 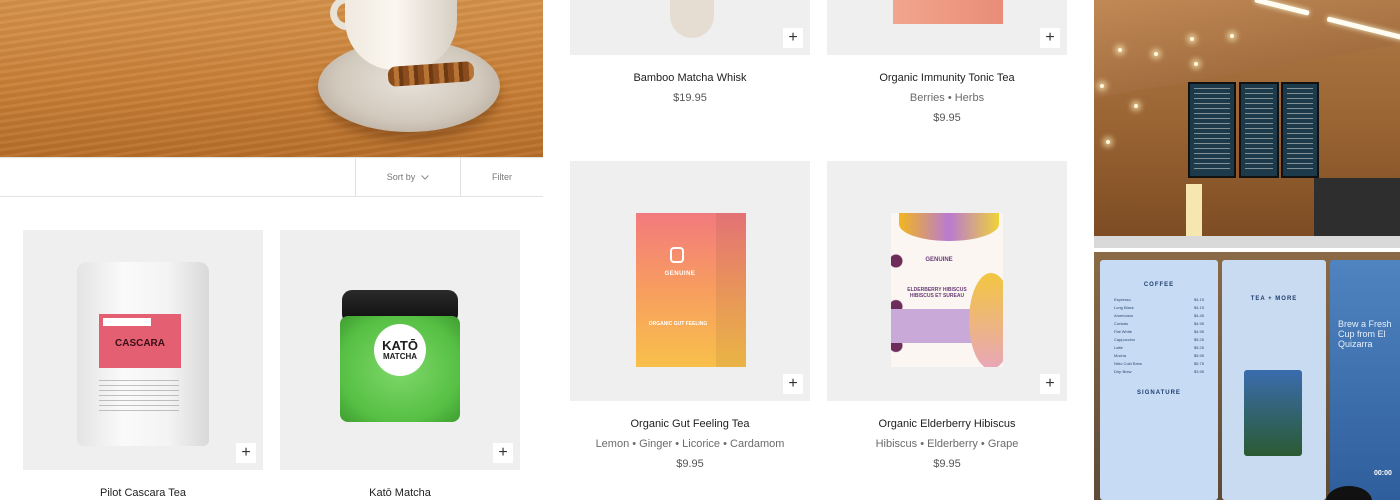 I want to click on tea-box-graphic, so click(x=948, y=12).